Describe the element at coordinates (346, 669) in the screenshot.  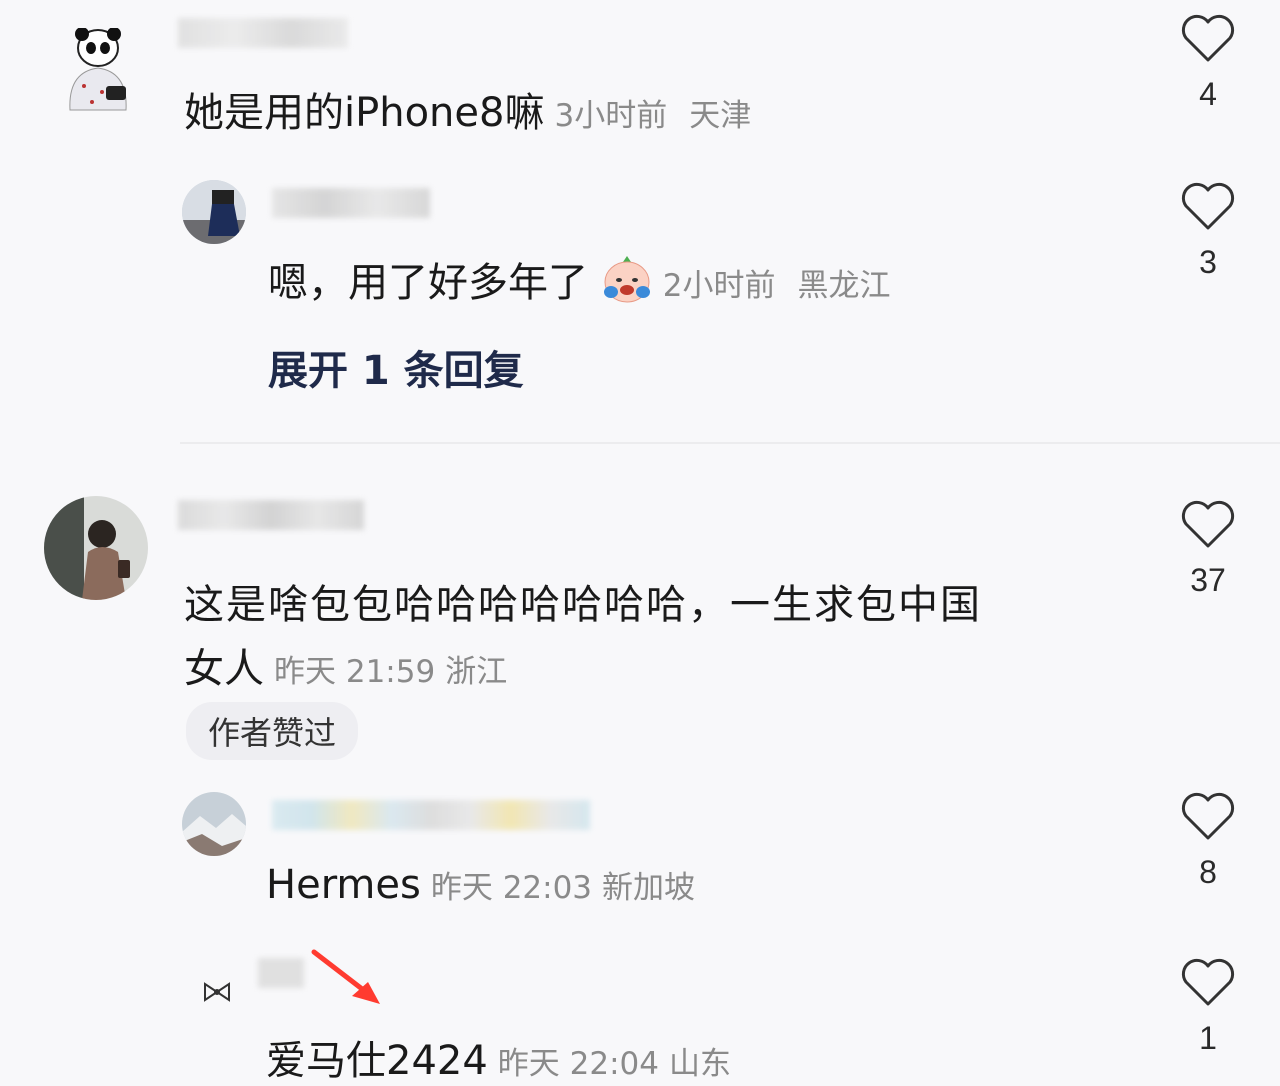
I see `comment-text-line2: 女人 昨天 21:59 浙江` at that location.